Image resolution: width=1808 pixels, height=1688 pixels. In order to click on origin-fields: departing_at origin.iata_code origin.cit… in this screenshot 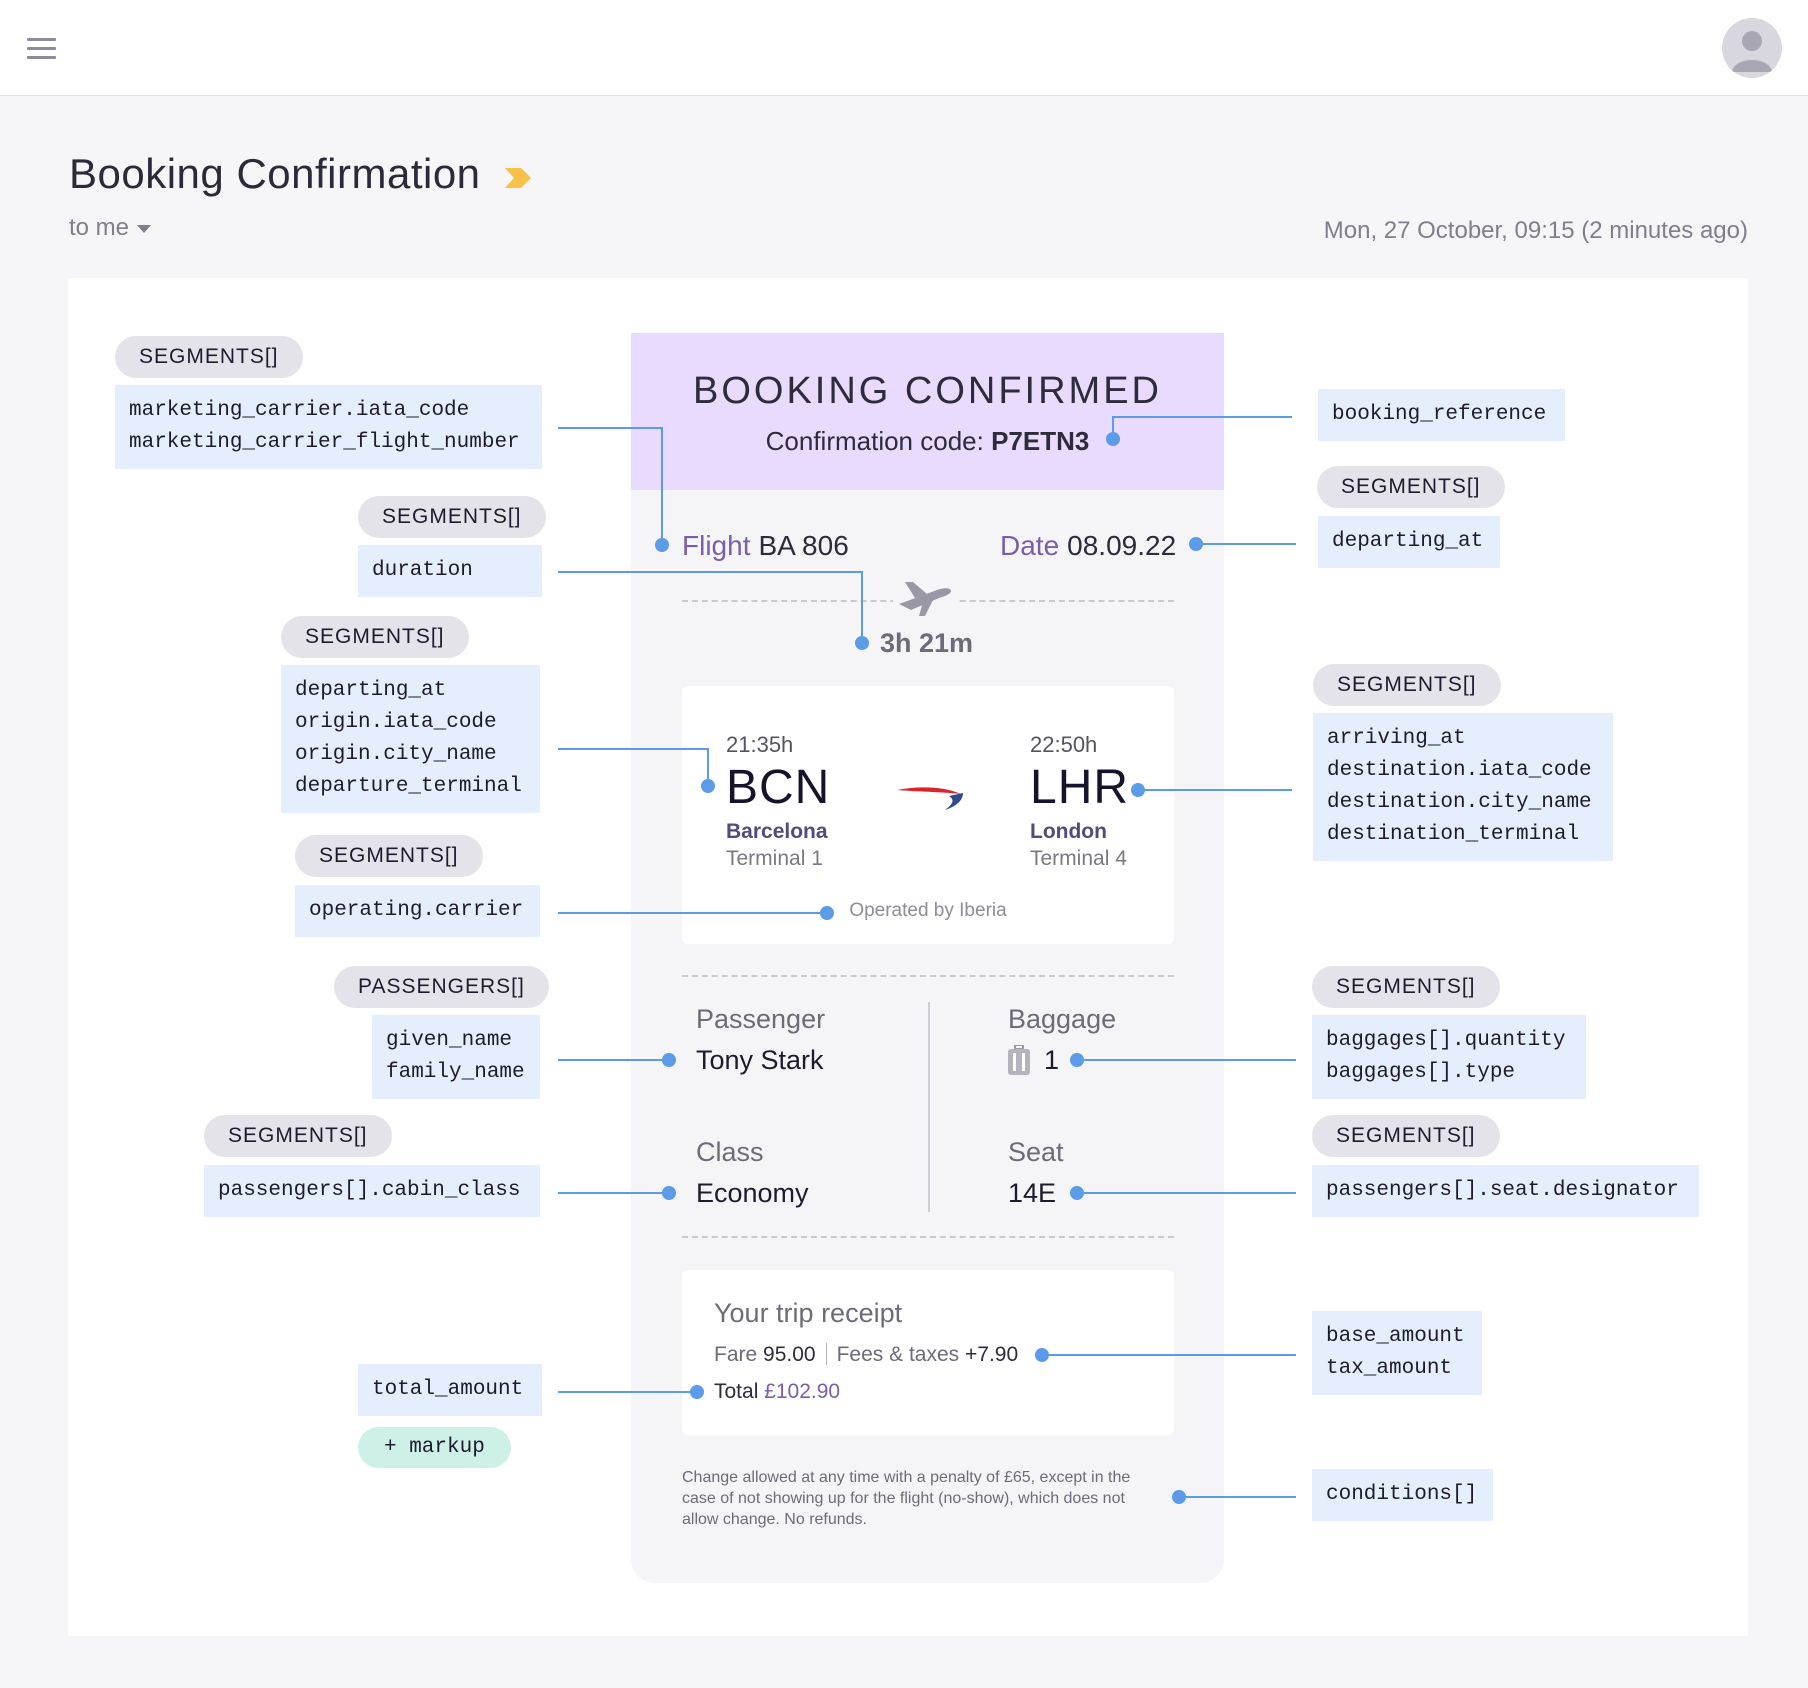, I will do `click(410, 739)`.